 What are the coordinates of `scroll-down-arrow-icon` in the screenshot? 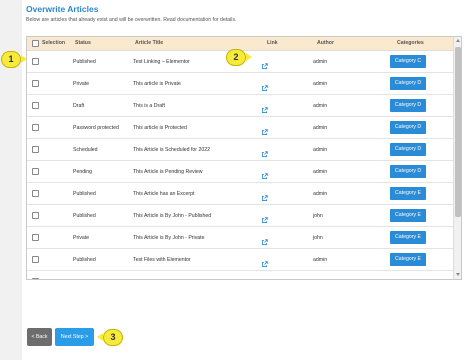 It's located at (458, 274).